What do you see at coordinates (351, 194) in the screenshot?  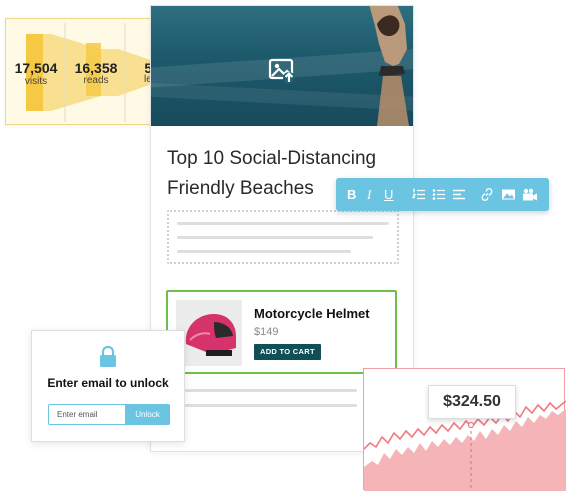 I see `bold-icon: B` at bounding box center [351, 194].